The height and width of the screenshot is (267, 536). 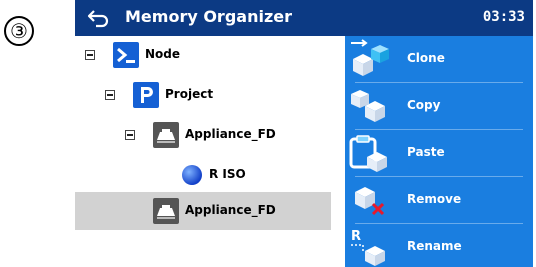 What do you see at coordinates (426, 58) in the screenshot?
I see `action-label: Clone` at bounding box center [426, 58].